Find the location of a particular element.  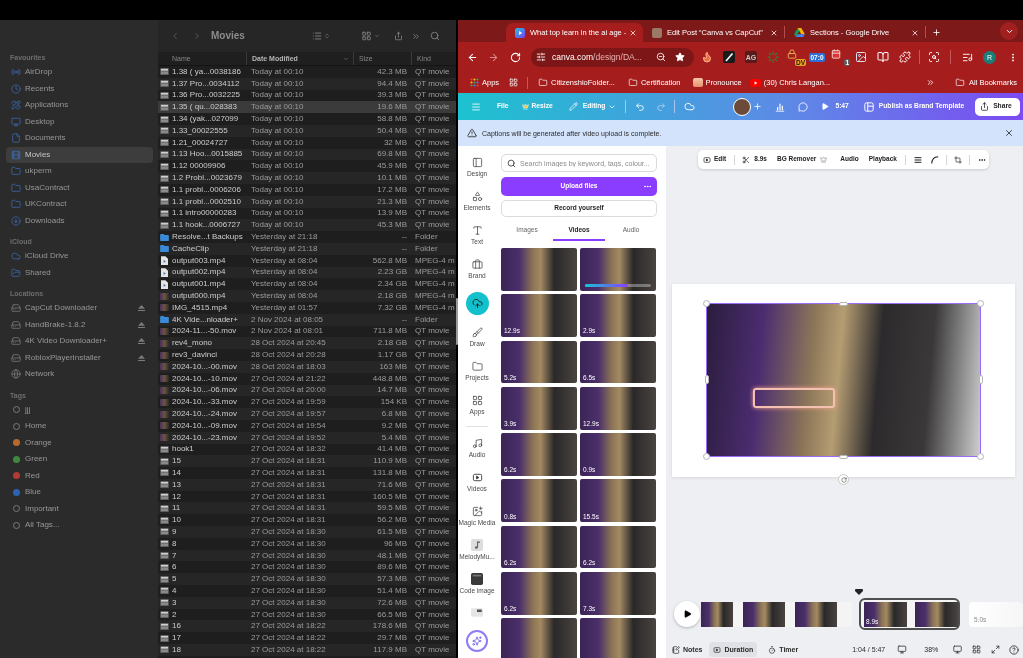

expand-icon is located at coordinates (996, 649).